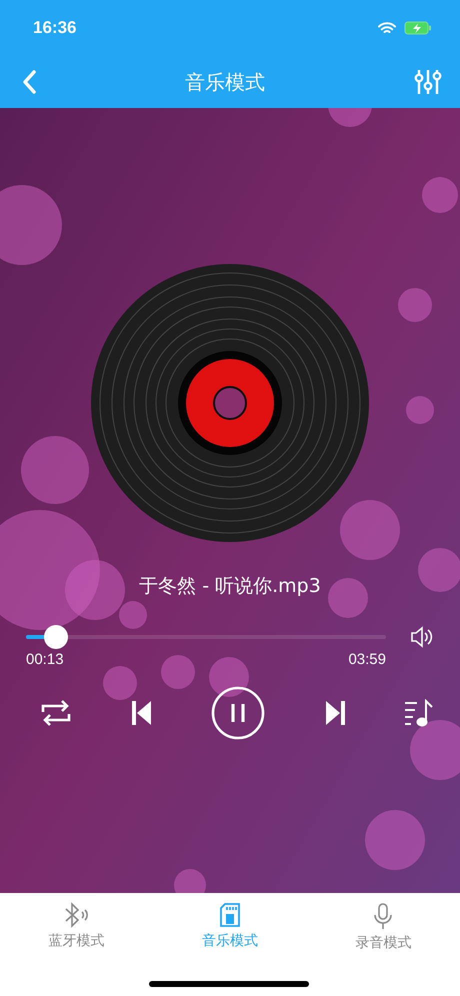 The image size is (460, 996). What do you see at coordinates (230, 926) in the screenshot?
I see `tab: 音乐模式` at bounding box center [230, 926].